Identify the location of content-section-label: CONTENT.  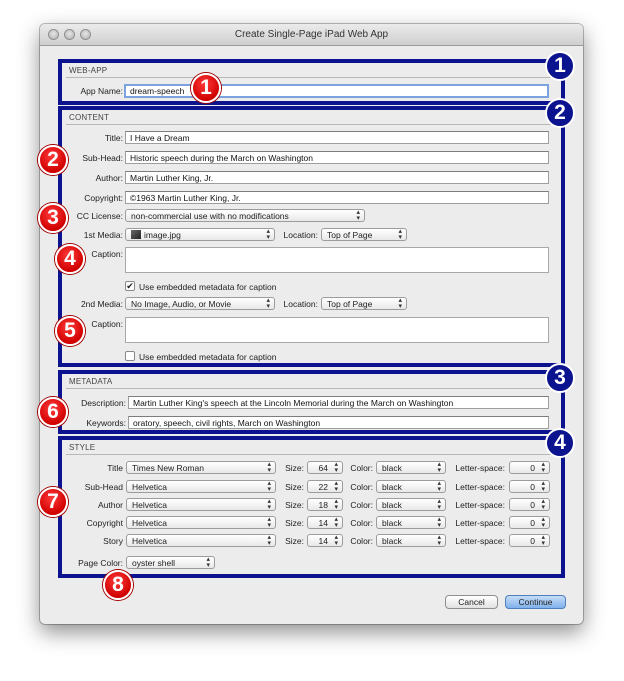
(89, 117).